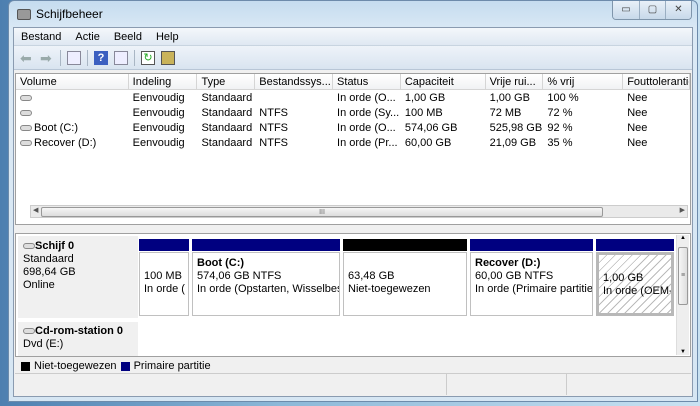  Describe the element at coordinates (72, 128) in the screenshot. I see `table-cell: Boot (C:)` at that location.